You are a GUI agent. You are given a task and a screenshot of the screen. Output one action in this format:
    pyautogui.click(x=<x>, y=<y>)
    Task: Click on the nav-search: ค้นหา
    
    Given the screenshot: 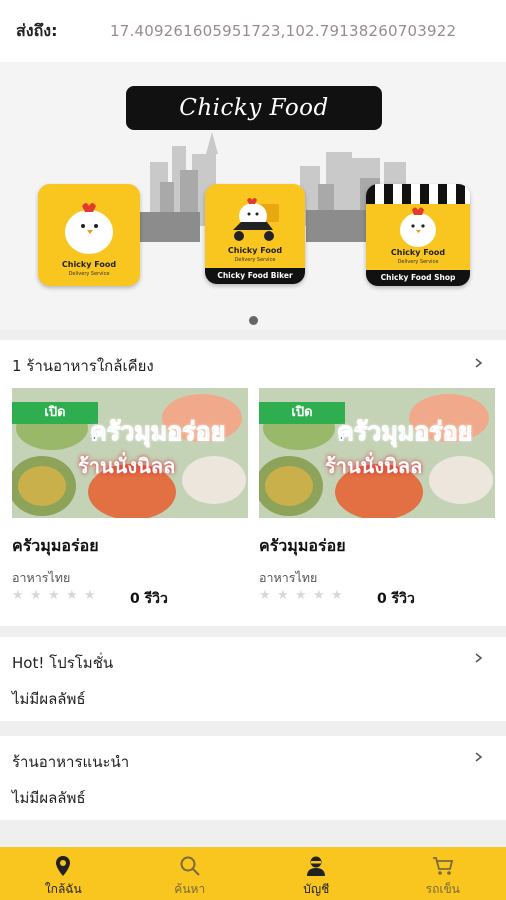 What is the action you would take?
    pyautogui.click(x=190, y=873)
    